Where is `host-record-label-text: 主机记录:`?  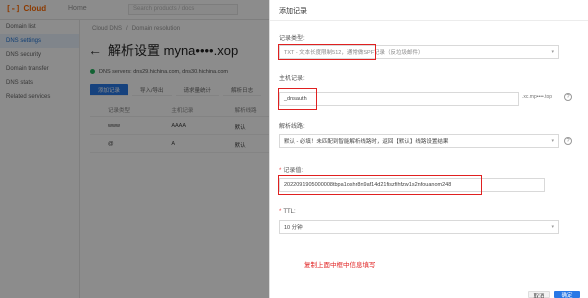
host-record-label-text: 主机记录: is located at coordinates (292, 79).